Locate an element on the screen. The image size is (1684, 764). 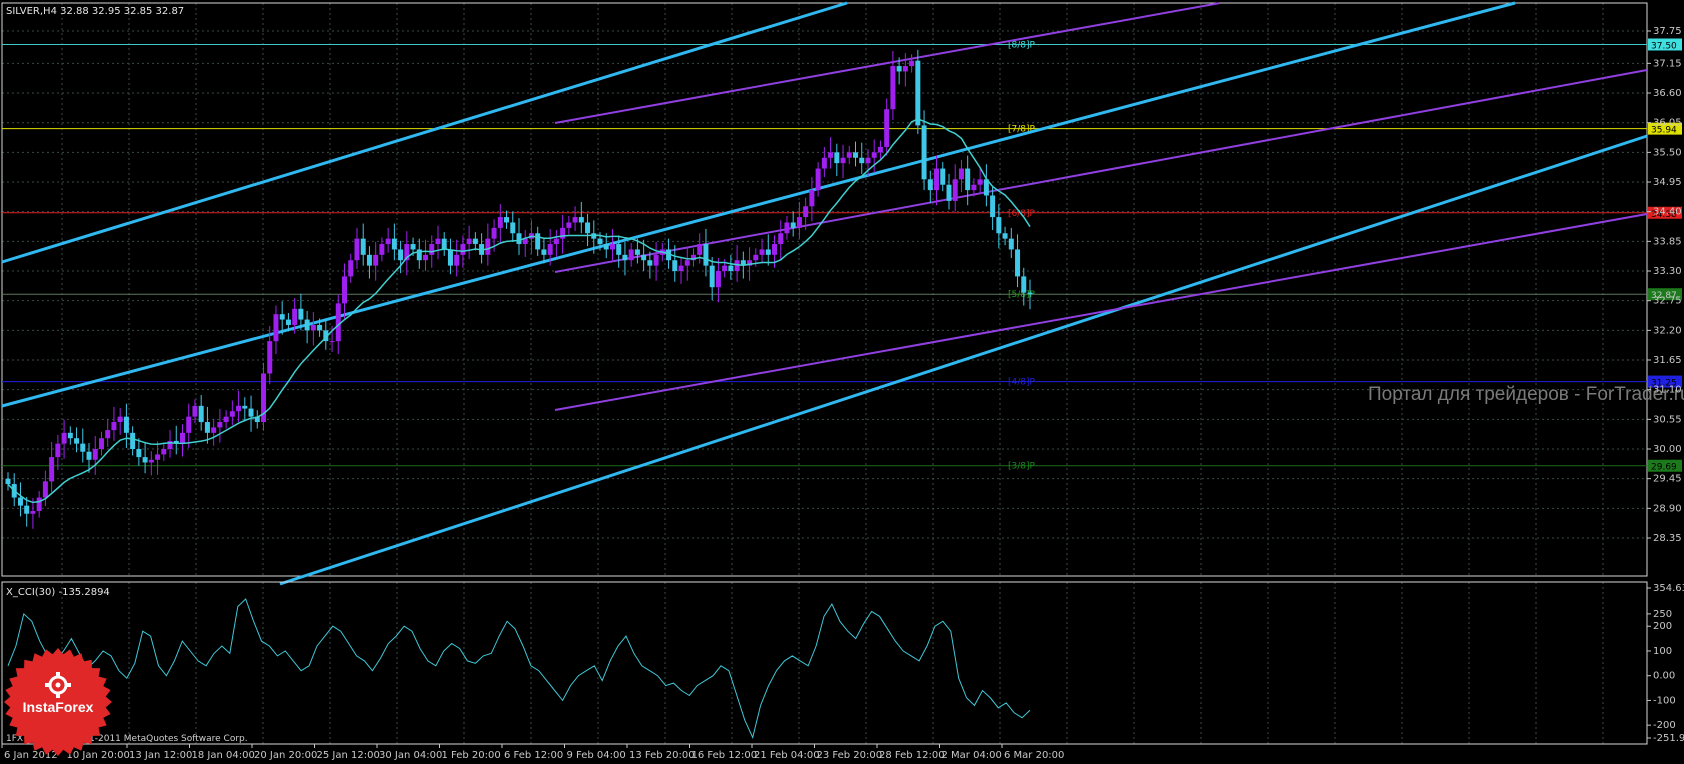
price-tick-label: 30.00 is located at coordinates (1667, 449).